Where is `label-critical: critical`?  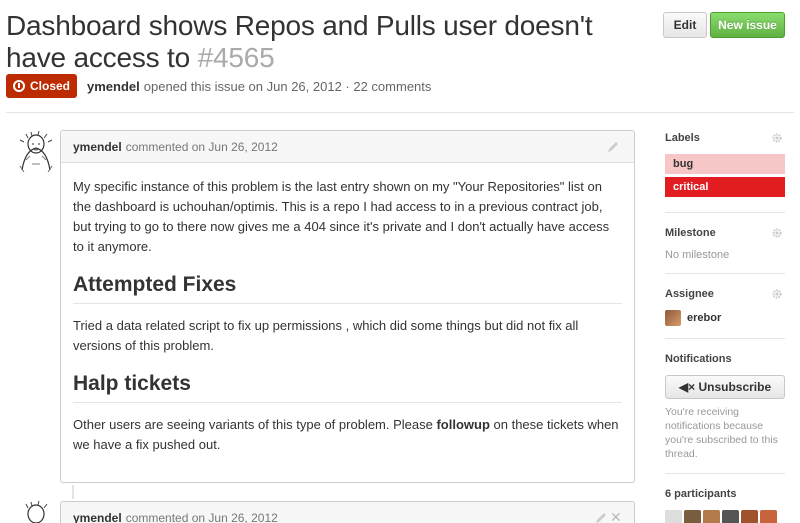 label-critical: critical is located at coordinates (725, 187).